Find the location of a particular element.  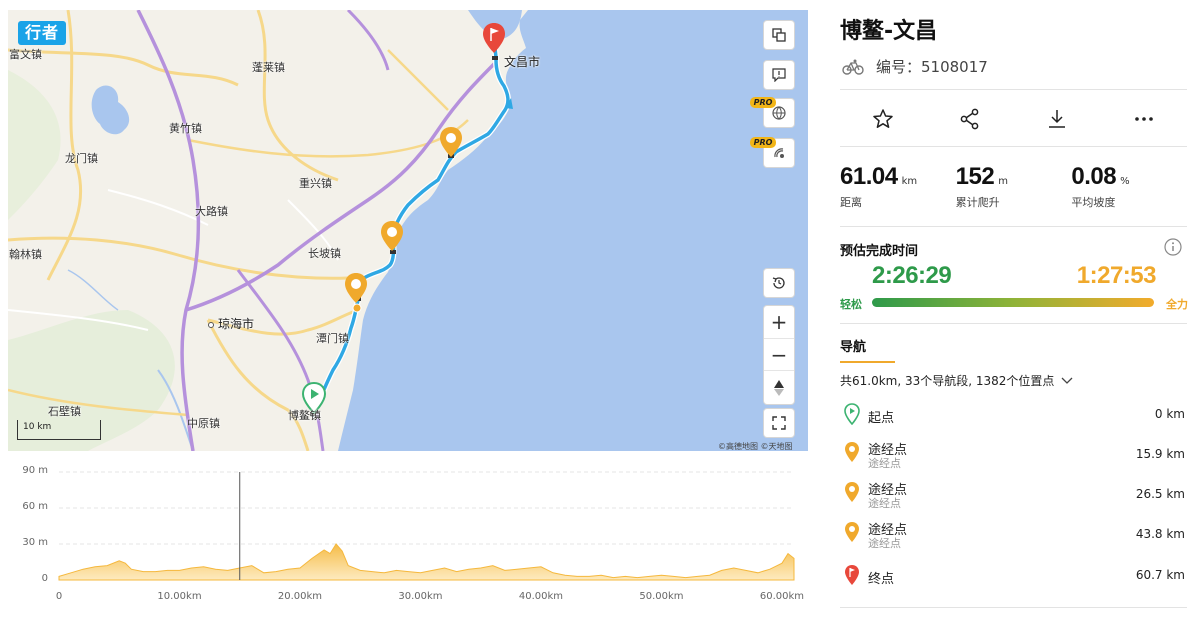

route-stats: 61.04 km 距离 152 m 累计爬升 0.08% 平均坡度 is located at coordinates (1013, 186).